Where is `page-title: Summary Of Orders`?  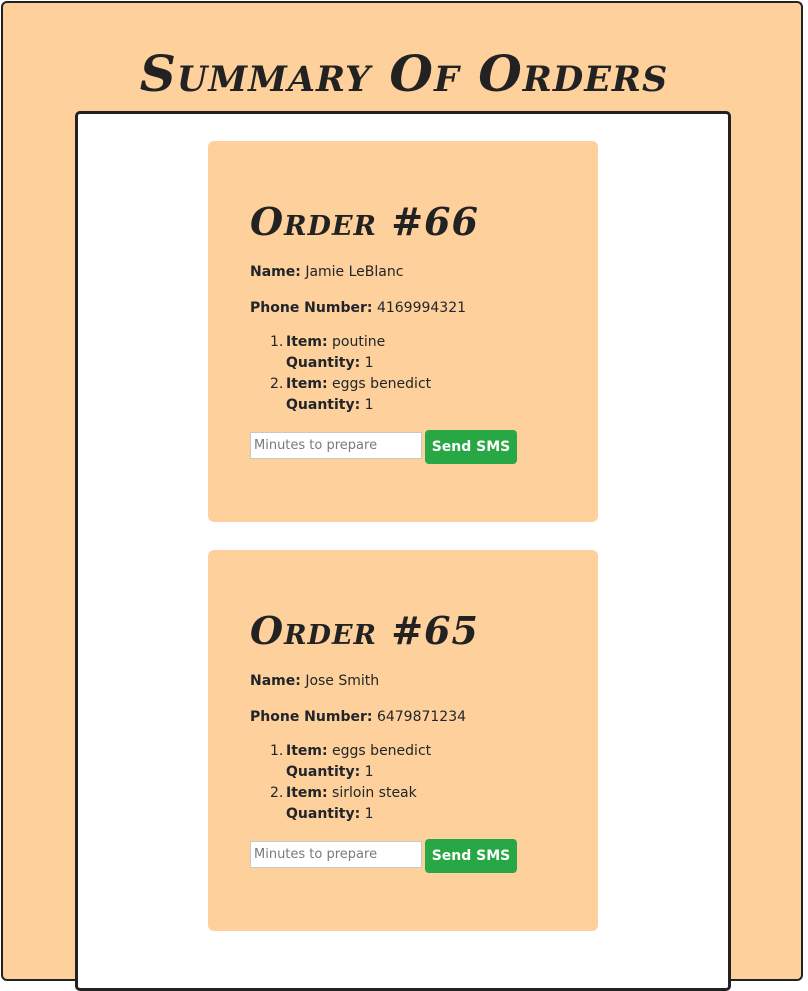
page-title: Summary Of Orders is located at coordinates (404, 73).